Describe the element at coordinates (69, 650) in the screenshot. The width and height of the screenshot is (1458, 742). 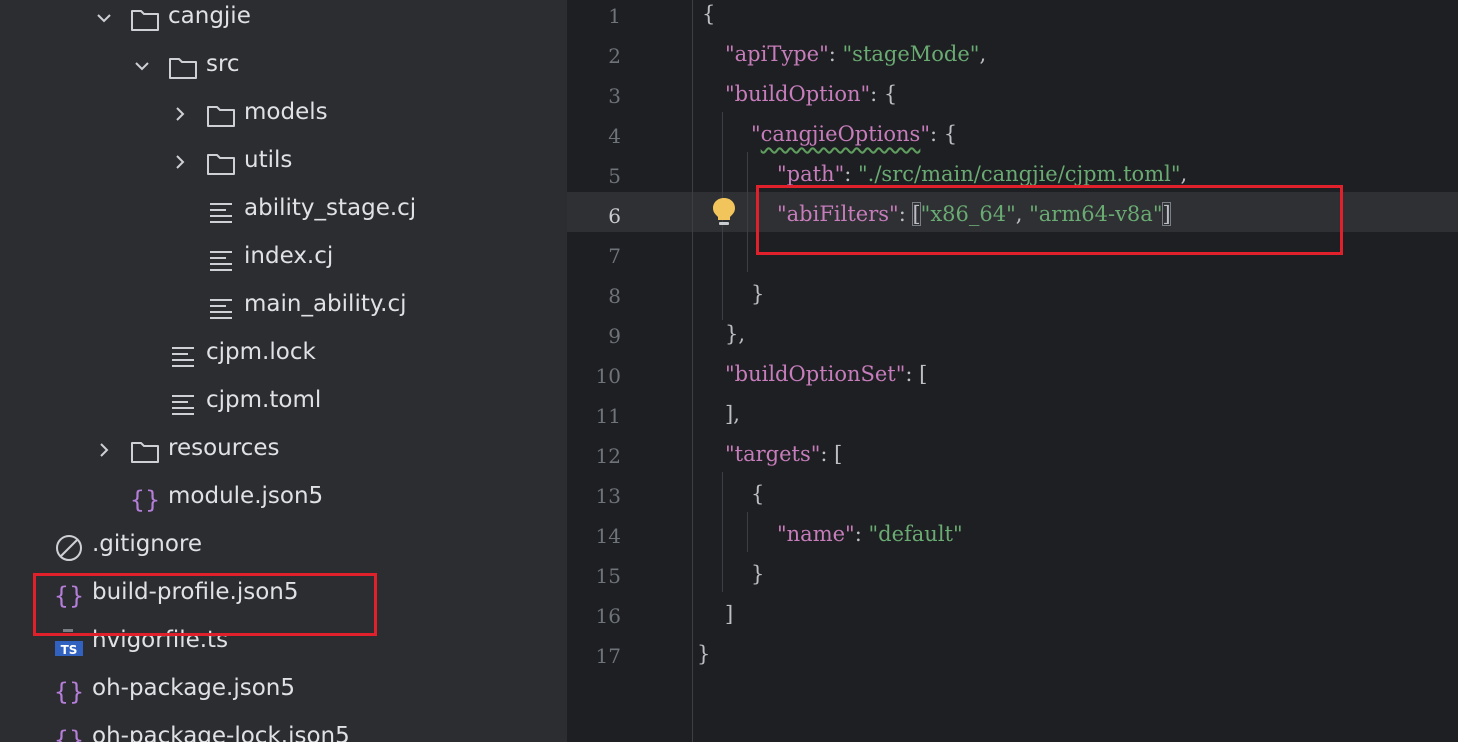
I see `ts-badge-text: TS` at that location.